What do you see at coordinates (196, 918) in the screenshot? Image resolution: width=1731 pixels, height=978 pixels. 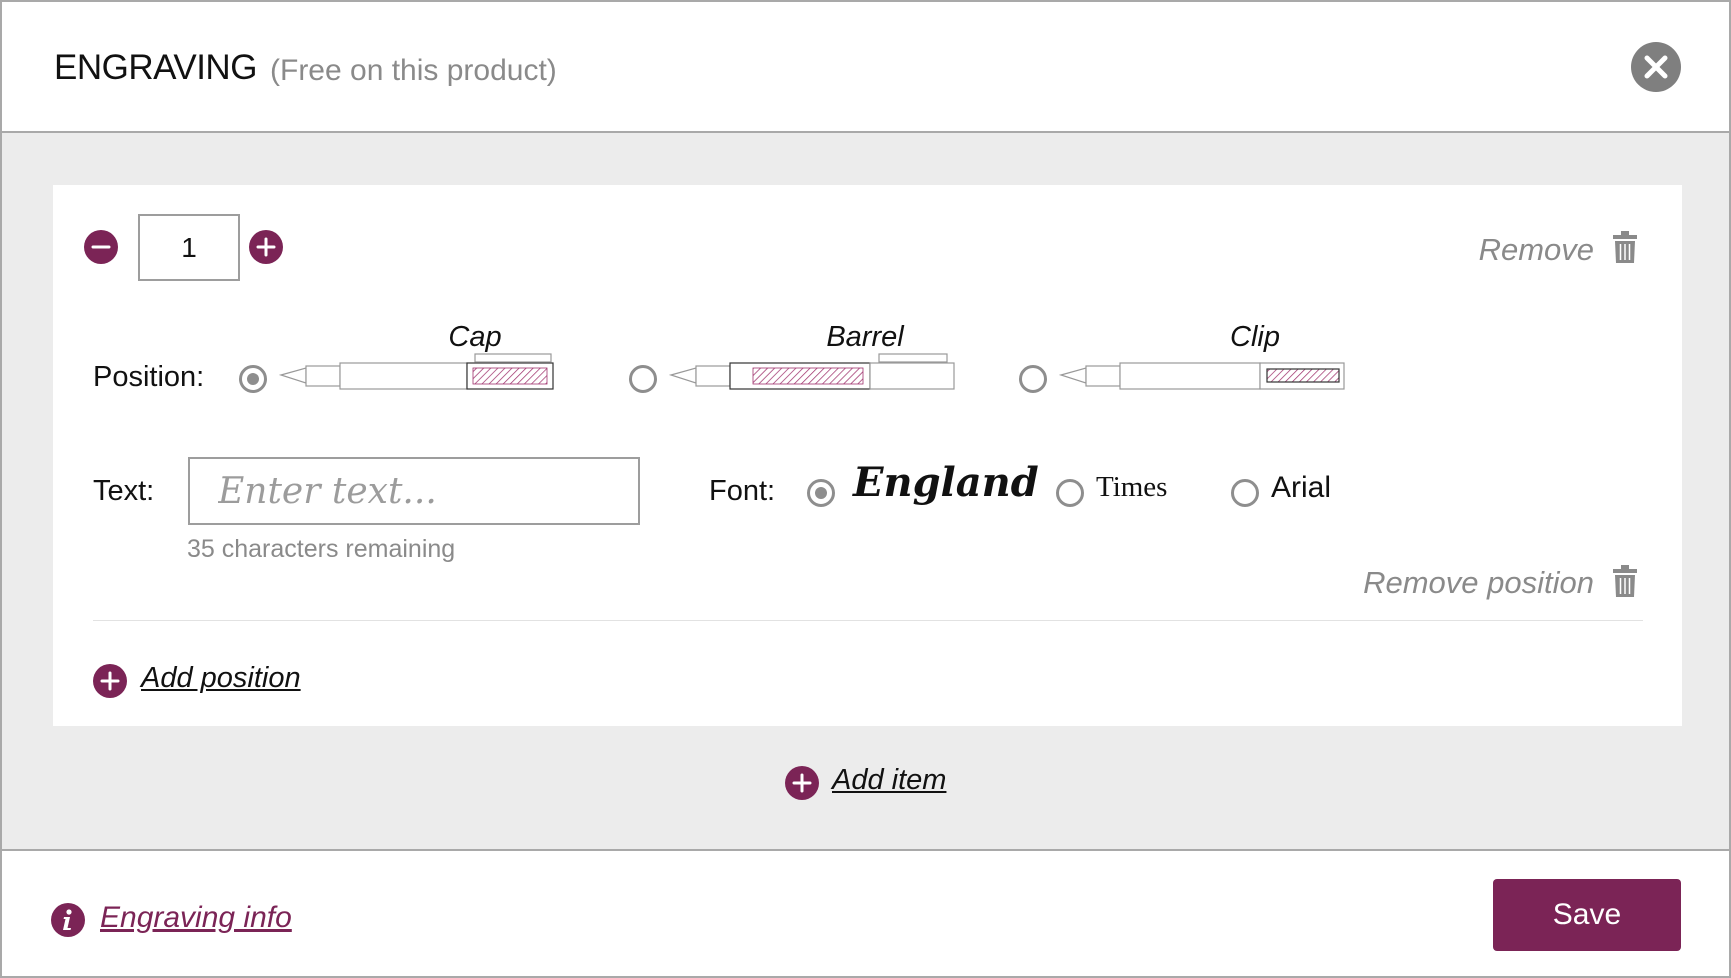 I see `engraving-info-link: Engraving info` at bounding box center [196, 918].